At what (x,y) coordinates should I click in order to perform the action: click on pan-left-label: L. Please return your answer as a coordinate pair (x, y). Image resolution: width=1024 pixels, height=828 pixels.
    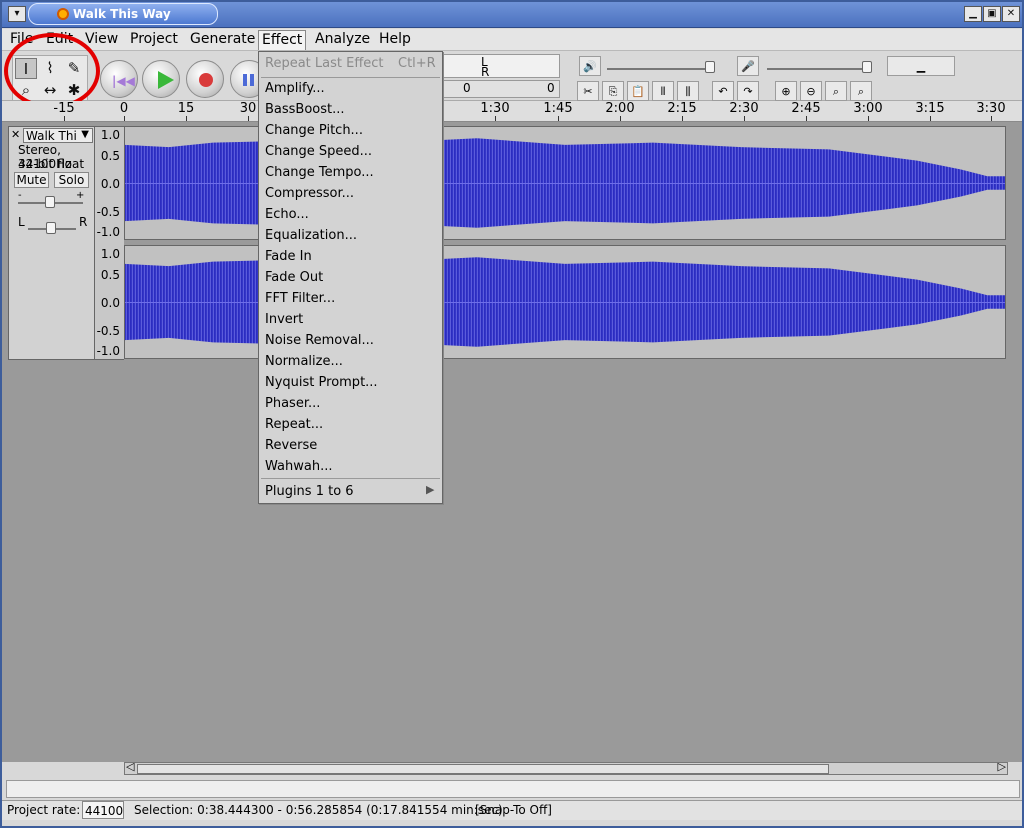
    Looking at the image, I should click on (21, 222).